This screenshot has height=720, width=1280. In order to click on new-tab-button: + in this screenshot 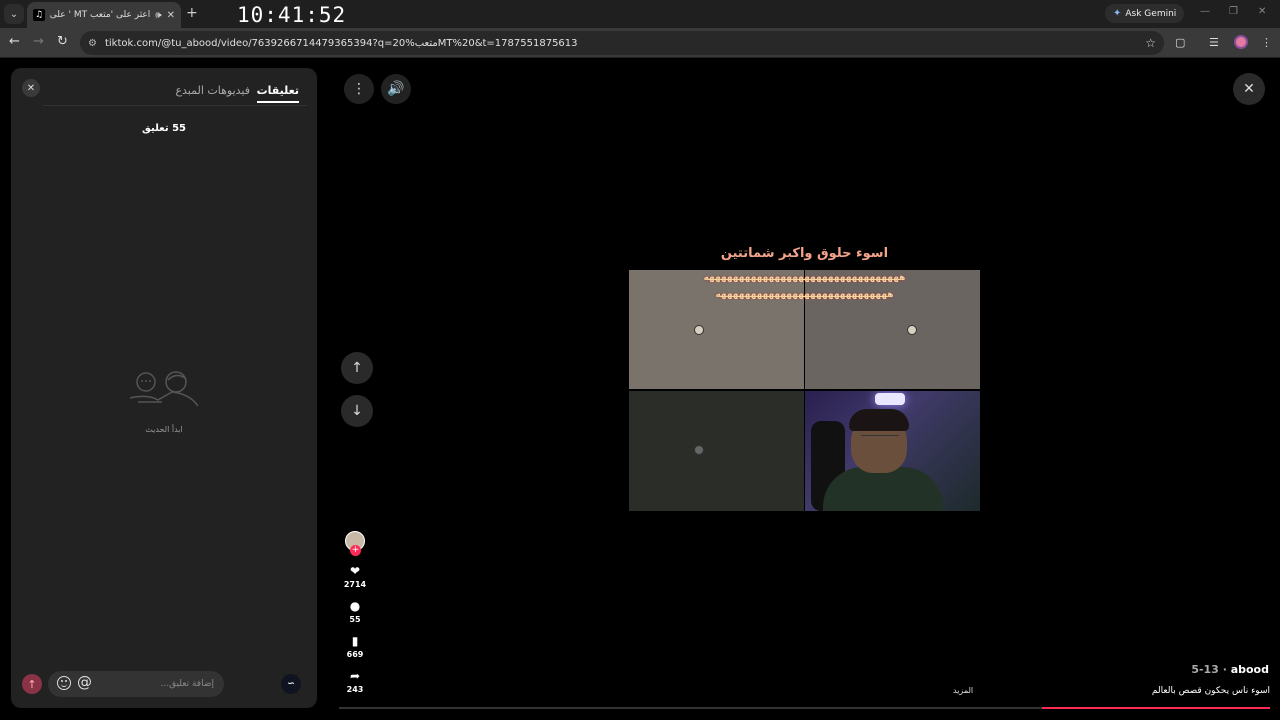, I will do `click(192, 13)`.